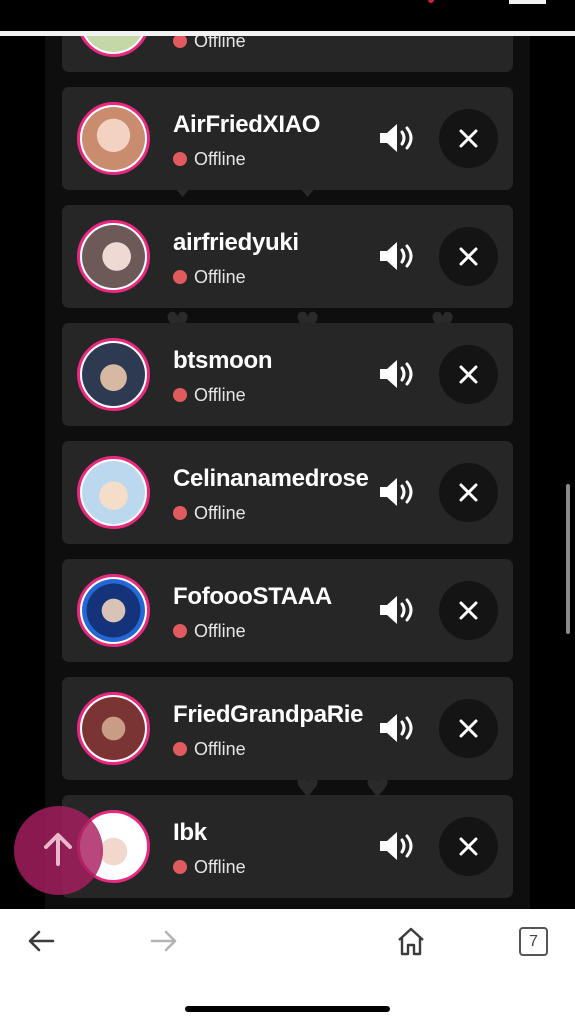  I want to click on friend-card: Ibk Offline, so click(287, 846).